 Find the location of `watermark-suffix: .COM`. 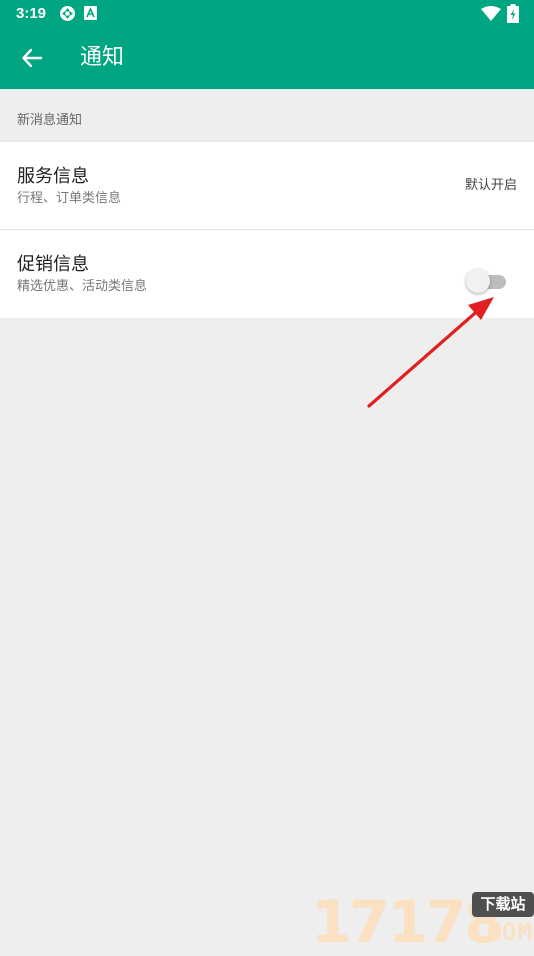

watermark-suffix: .COM is located at coordinates (502, 932).